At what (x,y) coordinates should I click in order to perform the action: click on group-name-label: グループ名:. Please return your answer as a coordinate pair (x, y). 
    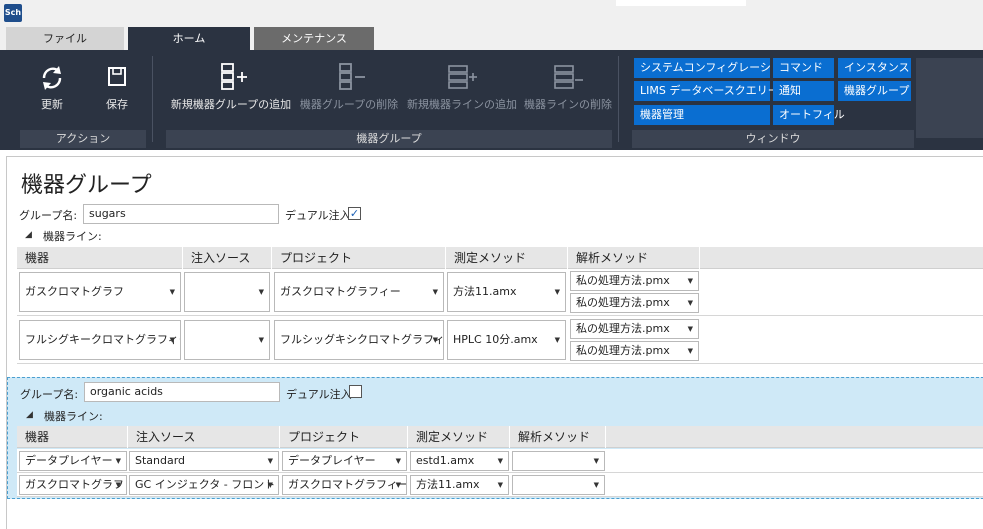
    Looking at the image, I should click on (49, 394).